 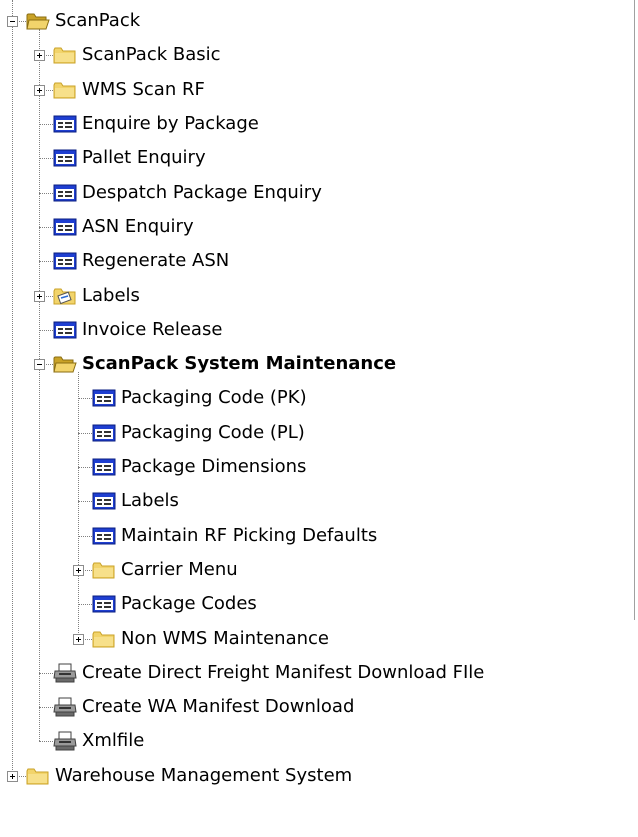 I want to click on tree-item-label: ScanPack, so click(x=97, y=21).